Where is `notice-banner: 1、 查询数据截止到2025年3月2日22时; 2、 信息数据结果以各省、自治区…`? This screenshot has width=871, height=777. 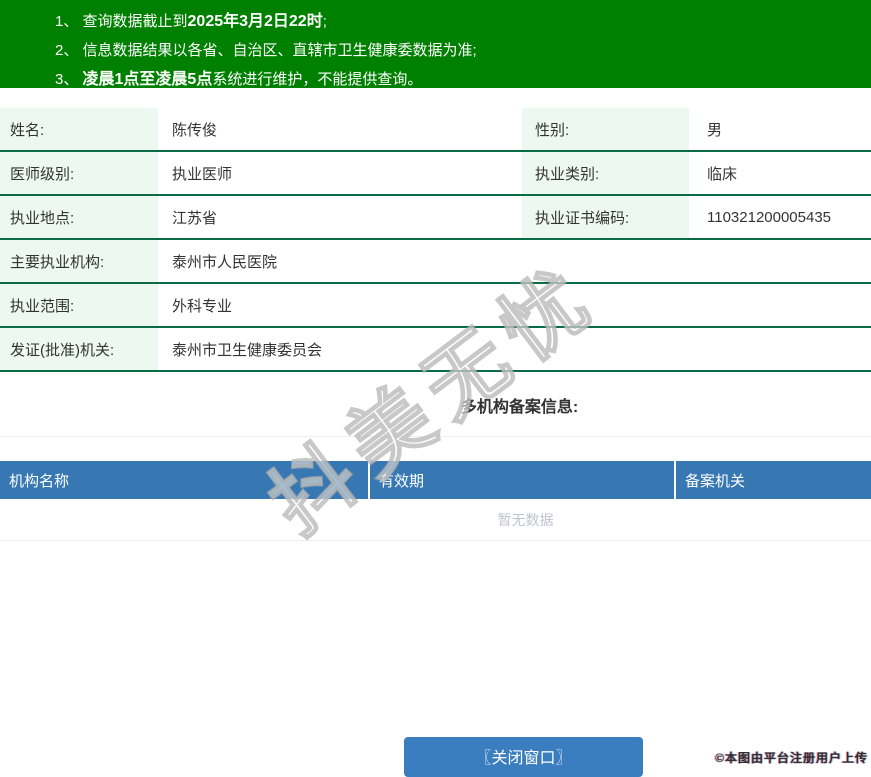 notice-banner: 1、 查询数据截止到2025年3月2日22时; 2、 信息数据结果以各省、自治区… is located at coordinates (435, 44).